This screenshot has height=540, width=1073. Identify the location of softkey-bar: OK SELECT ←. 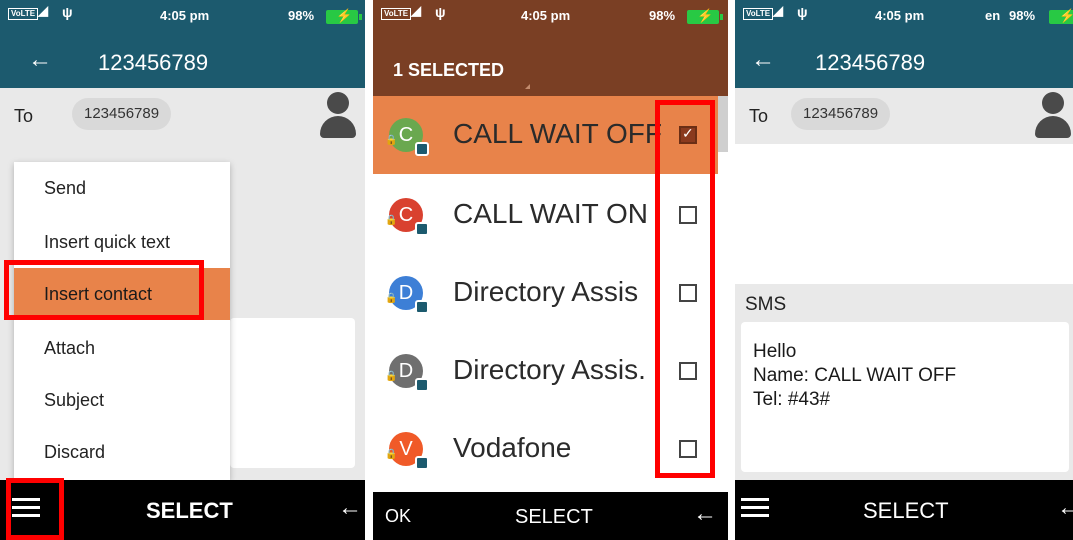
(550, 516).